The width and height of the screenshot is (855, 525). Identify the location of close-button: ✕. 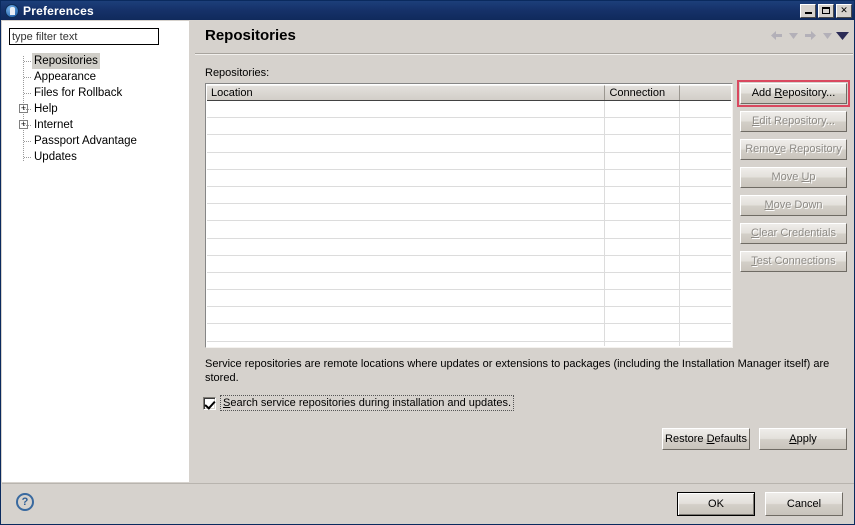
(844, 10).